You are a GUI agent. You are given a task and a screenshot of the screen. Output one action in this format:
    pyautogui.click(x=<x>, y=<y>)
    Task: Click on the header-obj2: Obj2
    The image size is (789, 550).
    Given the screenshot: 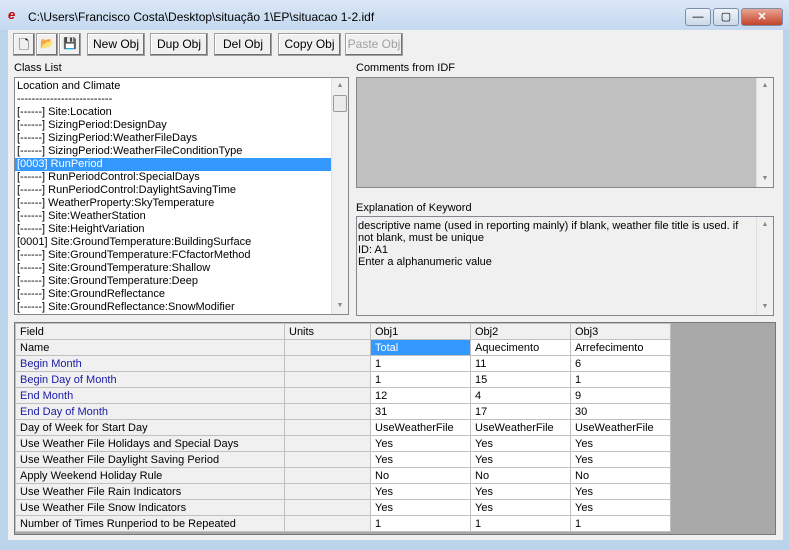 What is the action you would take?
    pyautogui.click(x=520, y=331)
    